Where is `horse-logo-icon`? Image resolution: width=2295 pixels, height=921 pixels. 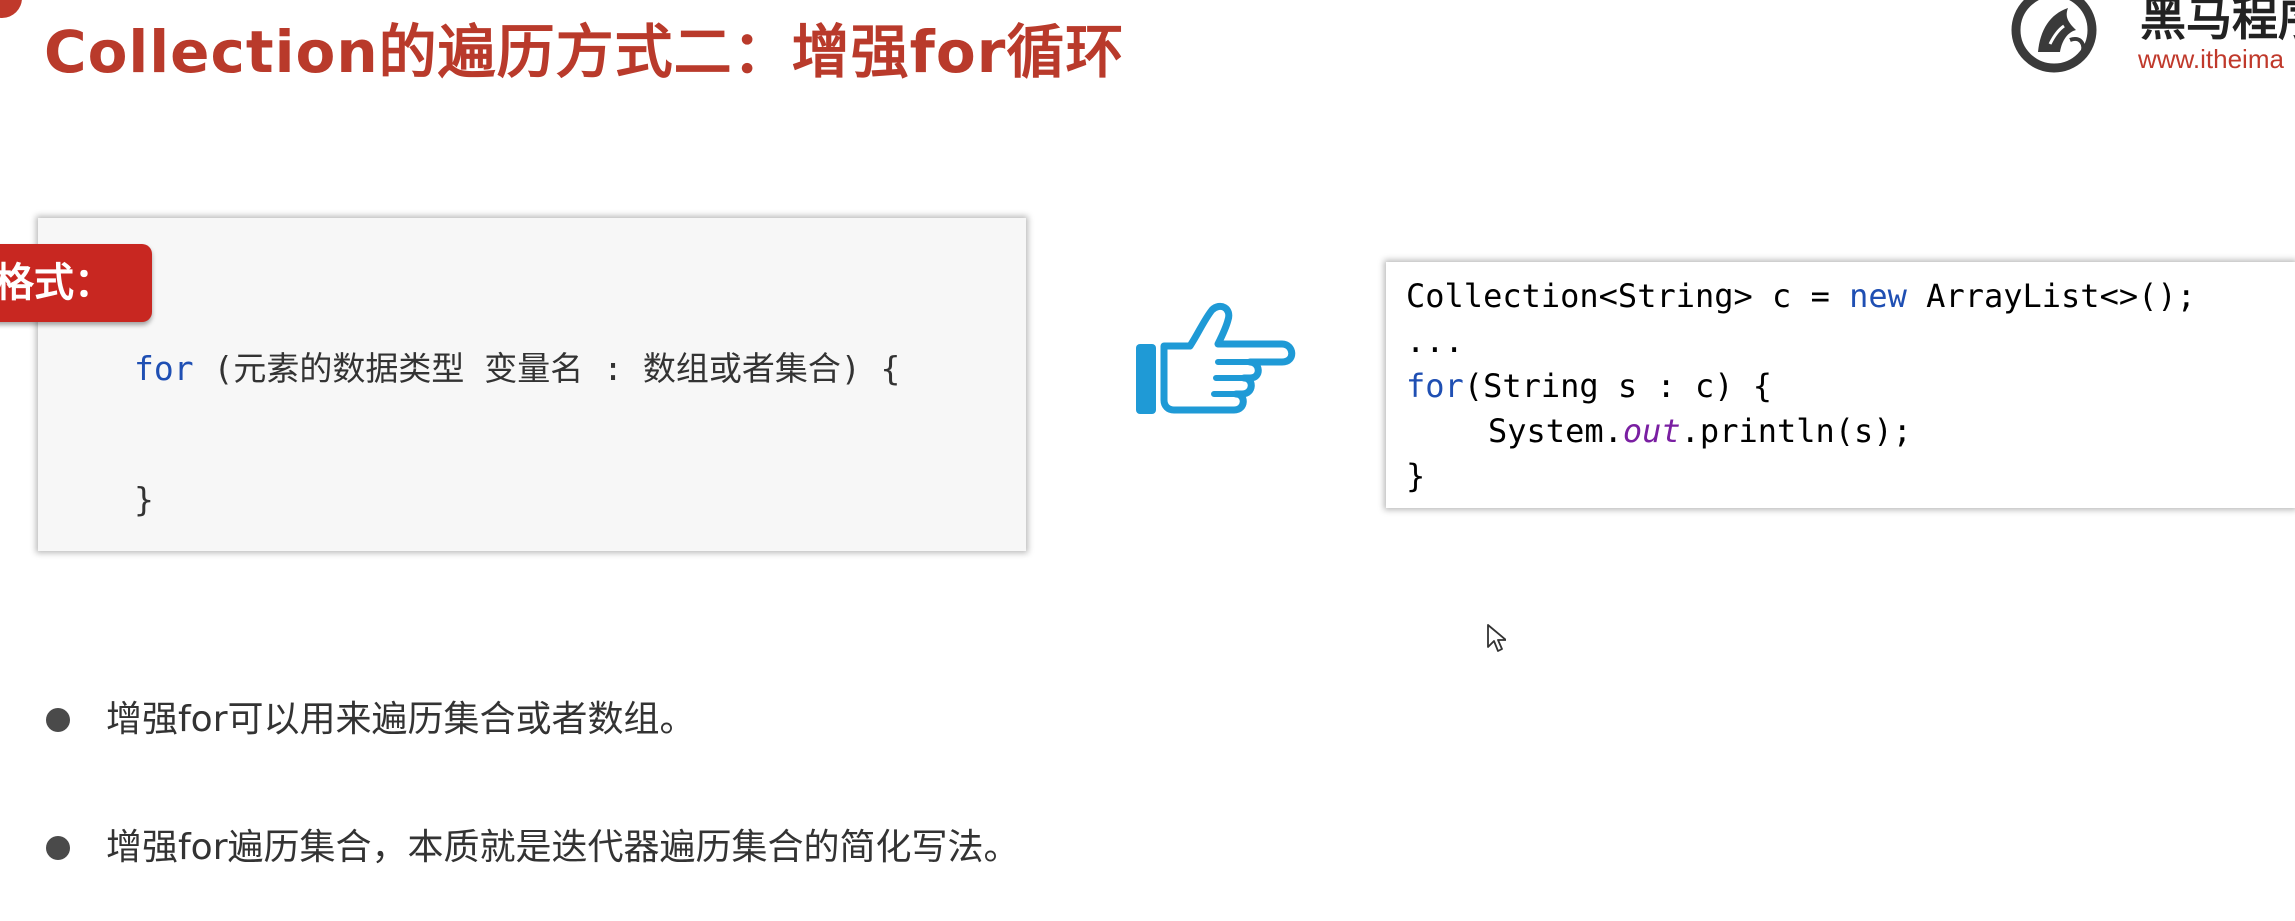 horse-logo-icon is located at coordinates (2054, 36).